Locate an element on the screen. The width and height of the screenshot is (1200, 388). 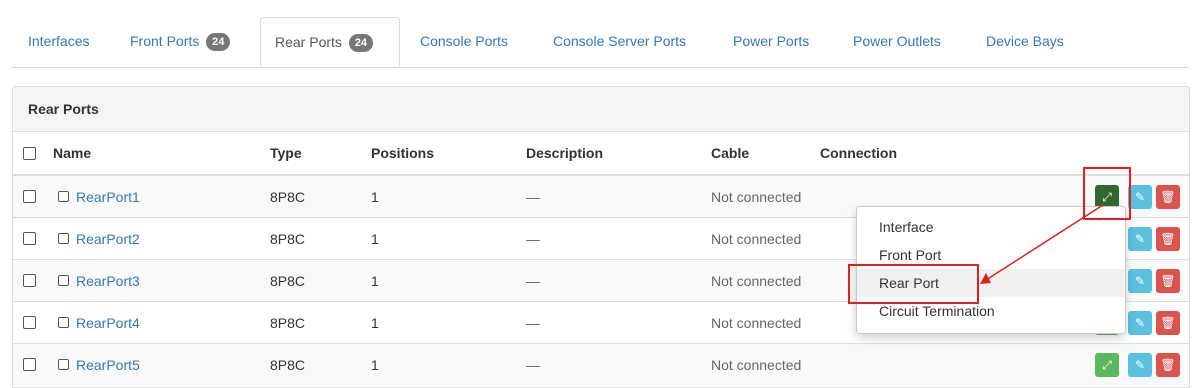
tab-interfaces: Interfaces is located at coordinates (58, 41).